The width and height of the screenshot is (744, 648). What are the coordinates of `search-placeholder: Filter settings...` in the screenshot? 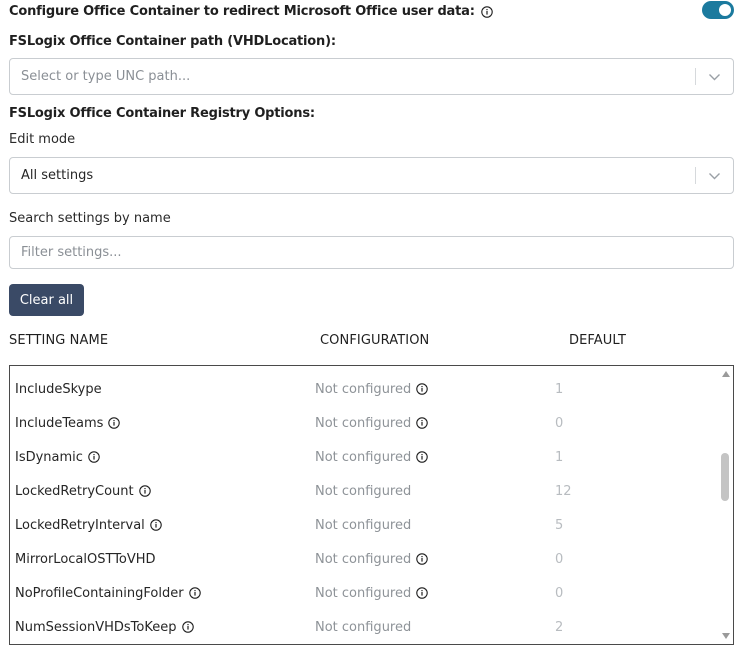 It's located at (71, 252).